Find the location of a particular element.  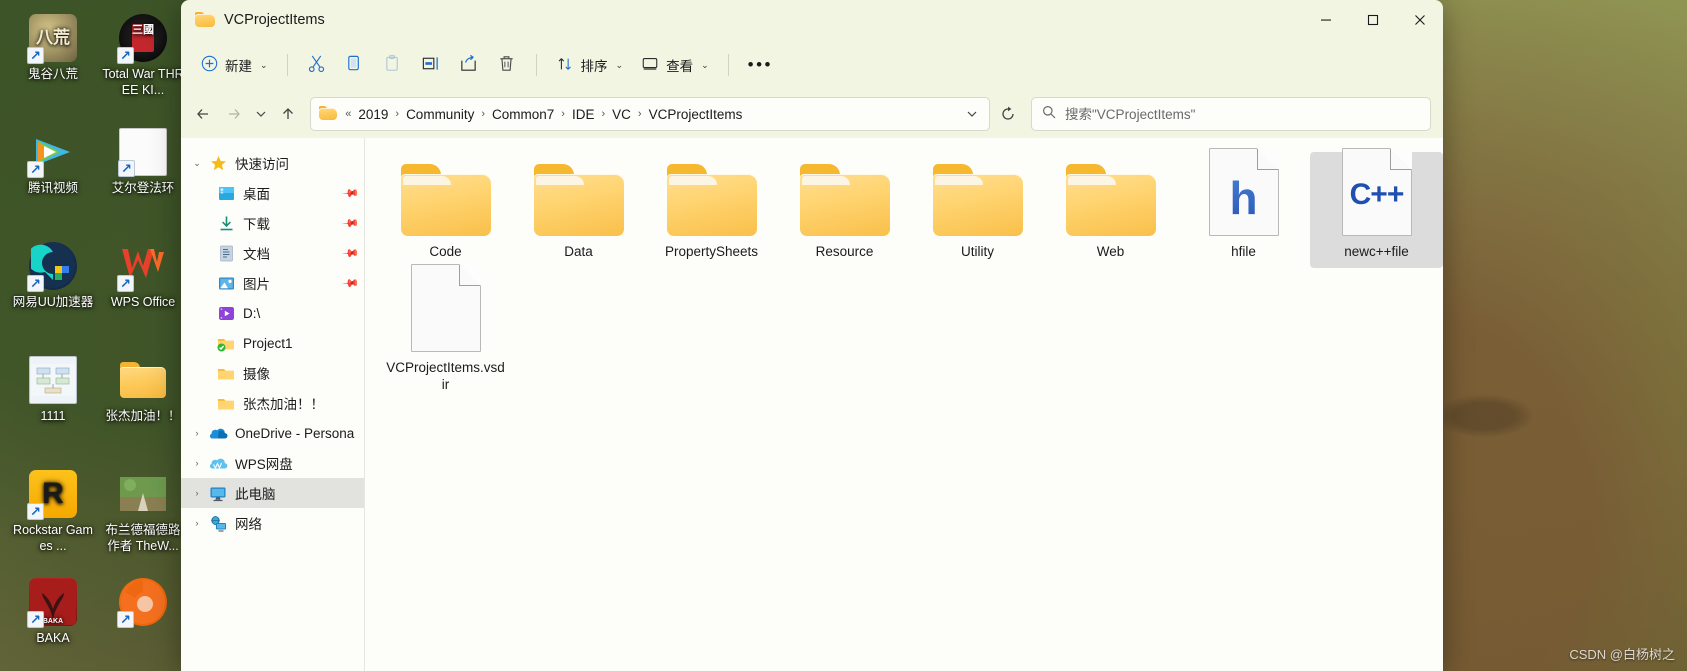

breadcrumb-segment-2019: 2019 is located at coordinates (373, 114).